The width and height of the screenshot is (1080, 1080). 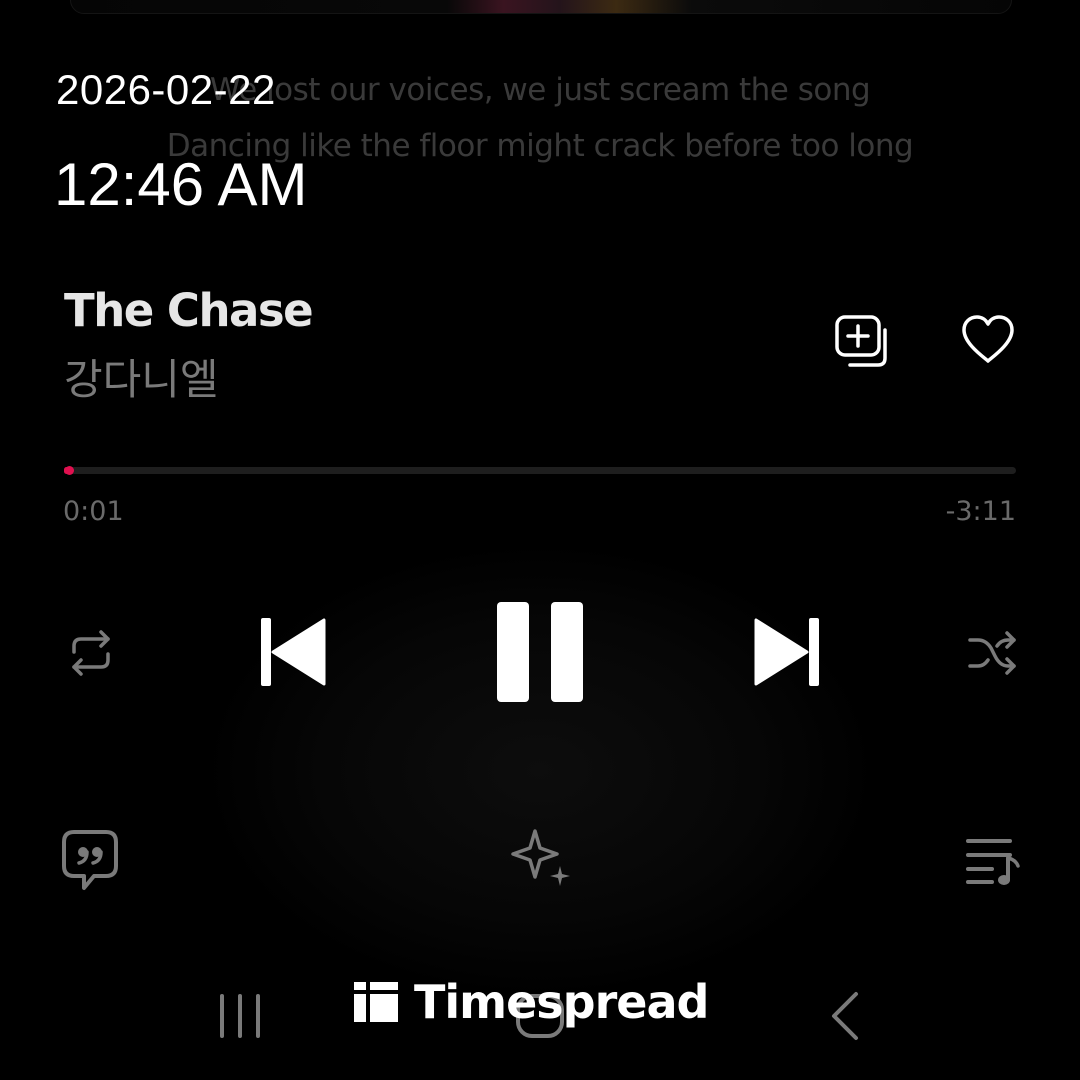 What do you see at coordinates (293, 652) in the screenshot?
I see `skip-previous-icon` at bounding box center [293, 652].